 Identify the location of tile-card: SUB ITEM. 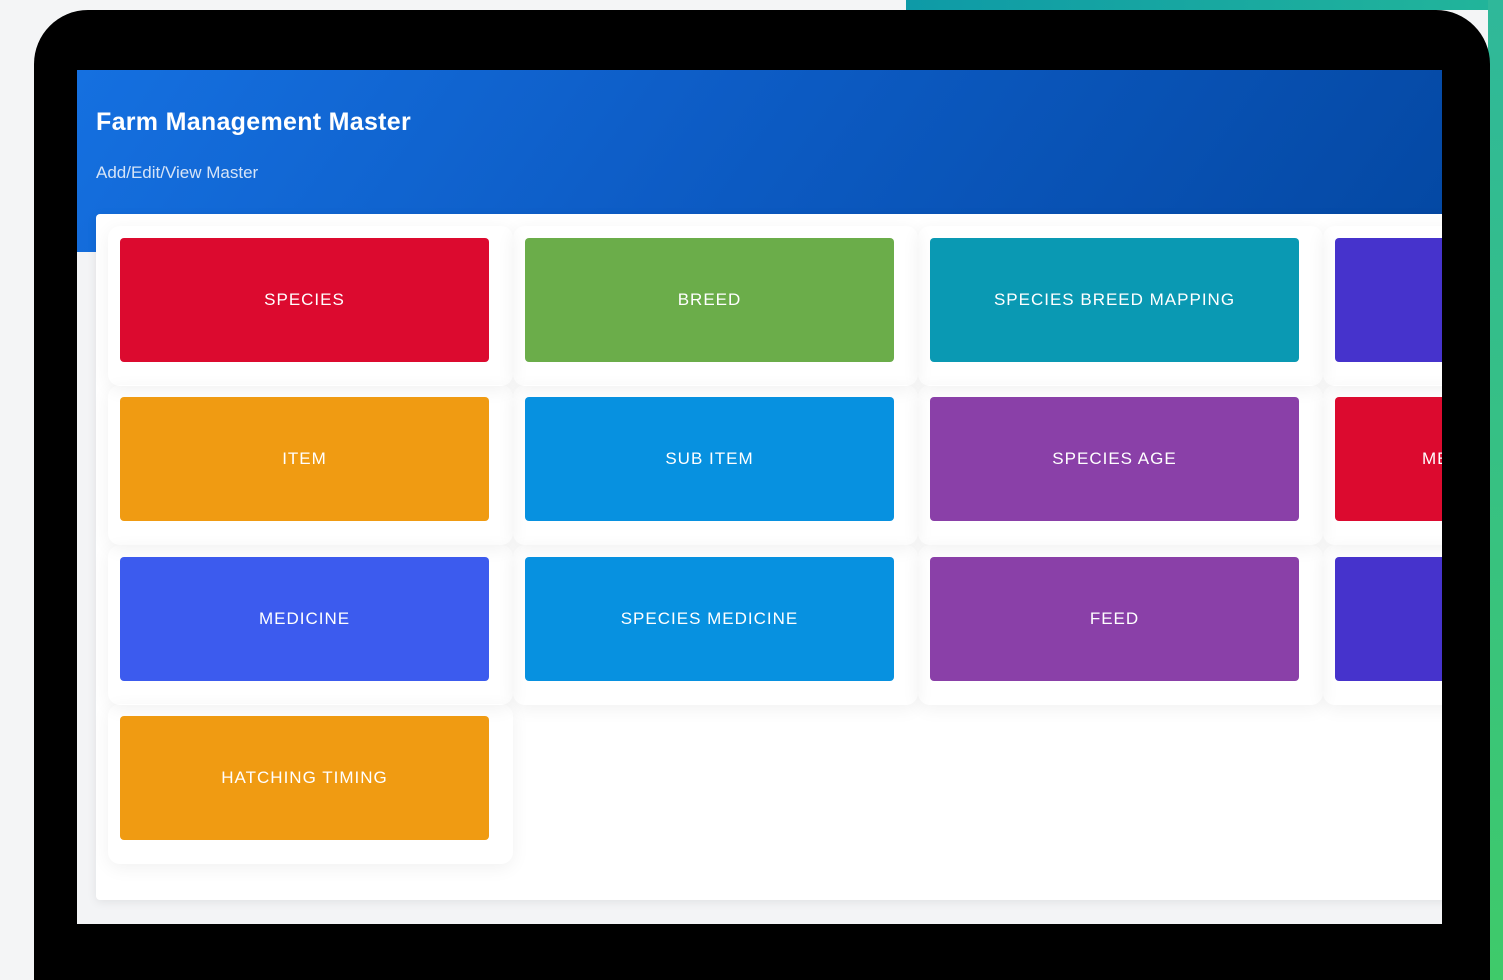
(715, 465).